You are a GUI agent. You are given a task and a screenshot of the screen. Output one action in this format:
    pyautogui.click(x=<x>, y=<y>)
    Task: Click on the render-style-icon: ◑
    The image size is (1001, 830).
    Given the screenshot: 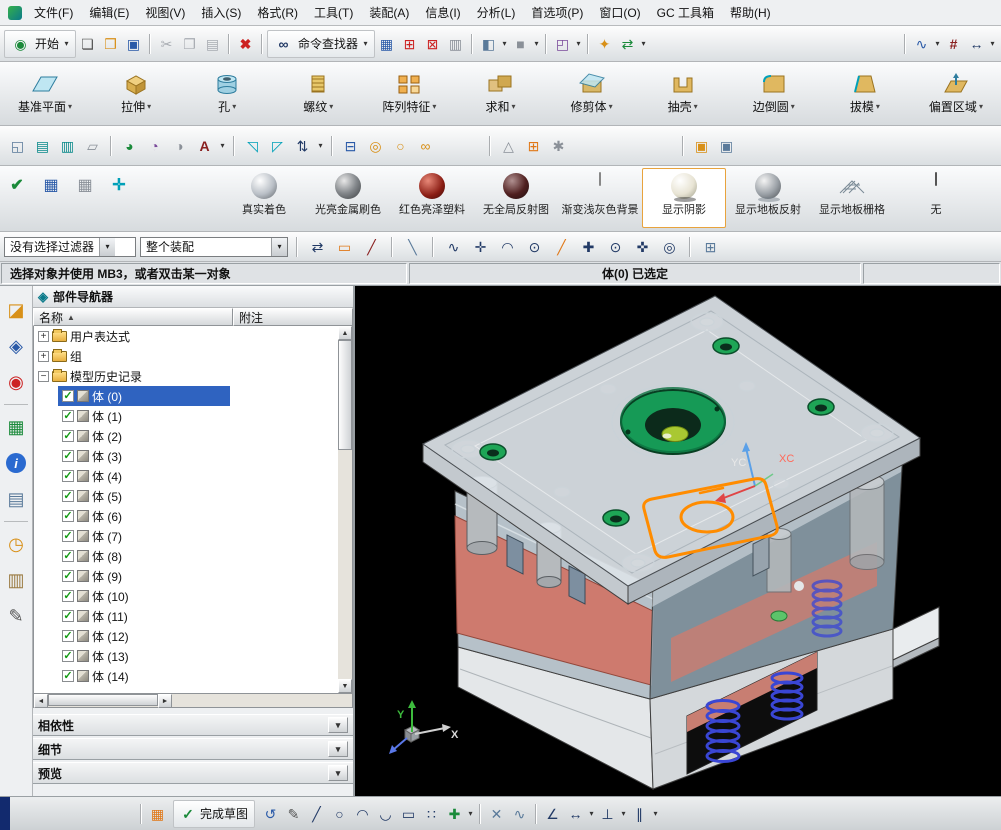 What is the action you would take?
    pyautogui.click(x=179, y=146)
    